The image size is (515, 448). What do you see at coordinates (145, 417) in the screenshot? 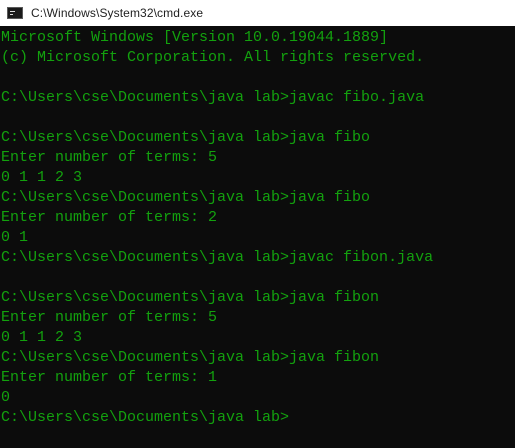
I see `command-prompt: C:\Users\cse\Documents\java lab>` at bounding box center [145, 417].